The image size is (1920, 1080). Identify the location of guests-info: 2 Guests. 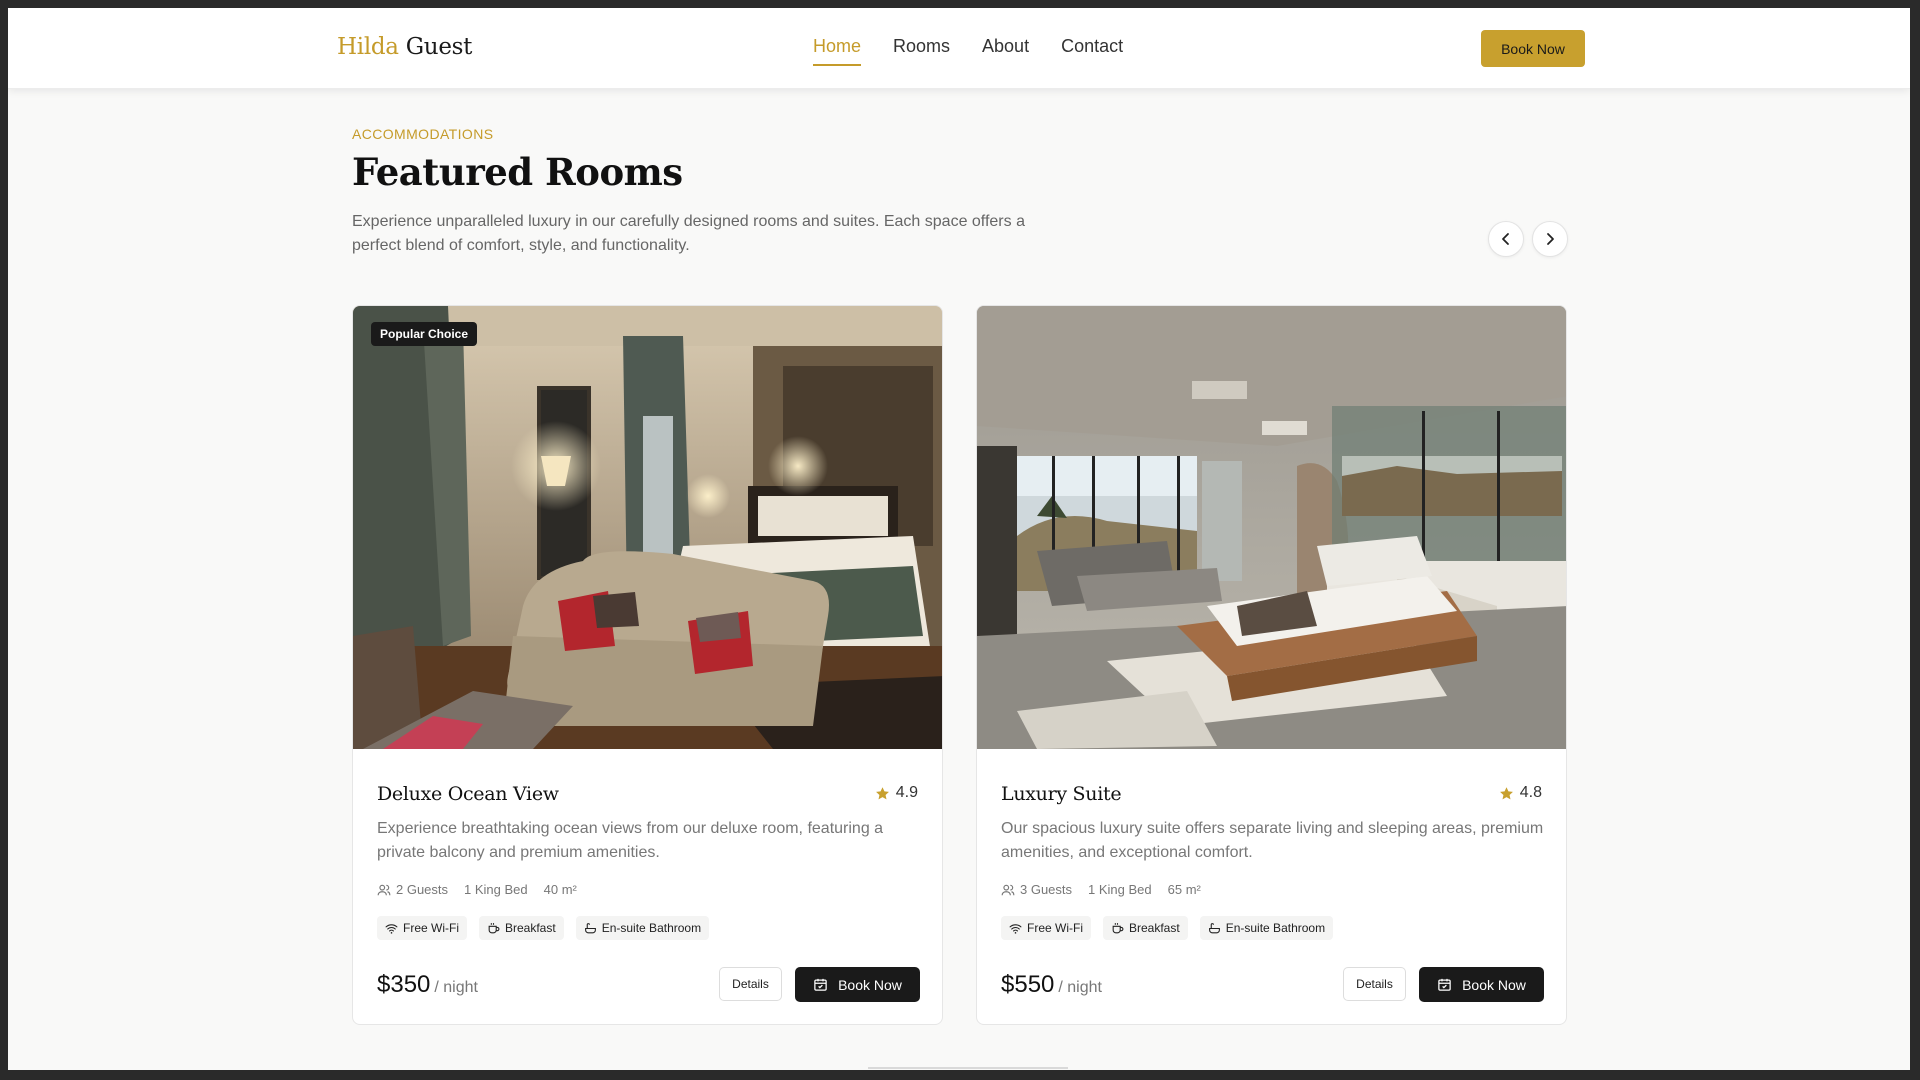
(412, 889).